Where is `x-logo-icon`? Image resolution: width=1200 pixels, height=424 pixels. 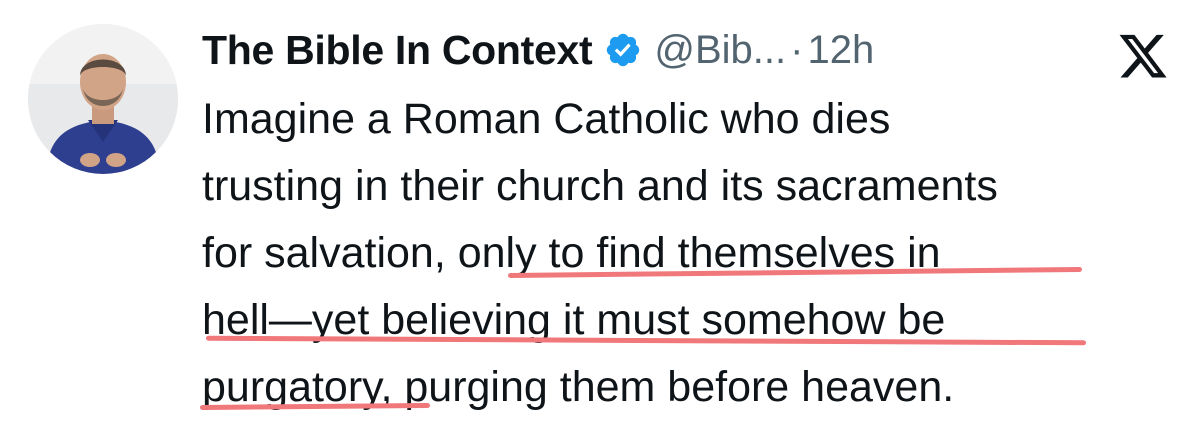
x-logo-icon is located at coordinates (1143, 54).